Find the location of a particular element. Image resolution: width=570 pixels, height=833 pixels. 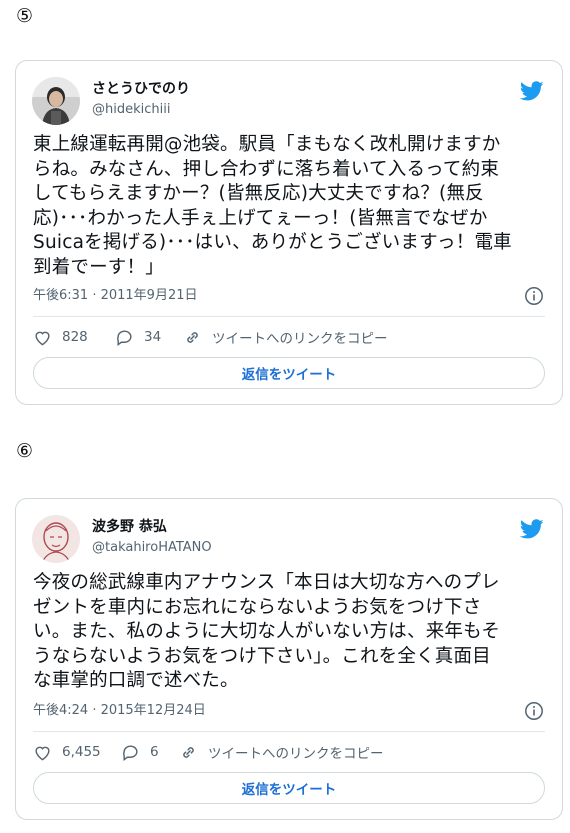

display-name: さとうひでのり is located at coordinates (141, 89).